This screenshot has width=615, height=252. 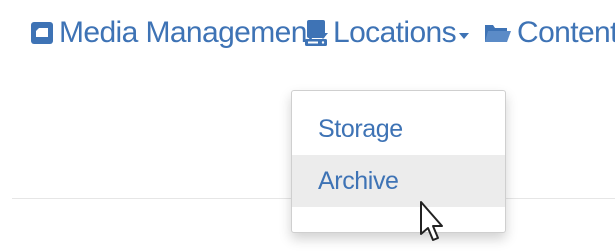 I want to click on folder-open-icon, so click(x=498, y=33).